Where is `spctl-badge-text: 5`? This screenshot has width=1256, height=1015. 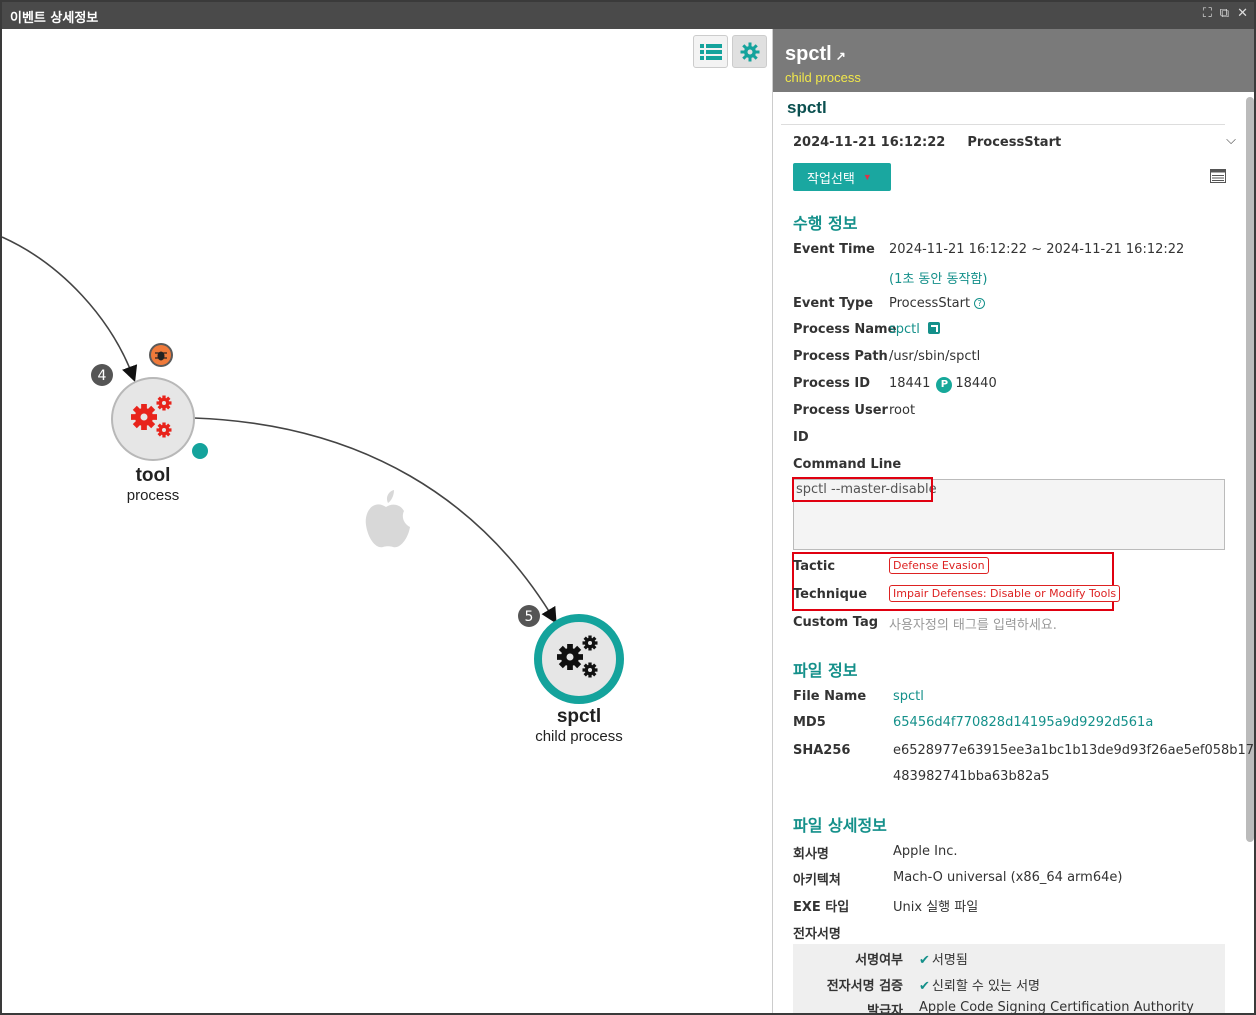
spctl-badge-text: 5 is located at coordinates (529, 617).